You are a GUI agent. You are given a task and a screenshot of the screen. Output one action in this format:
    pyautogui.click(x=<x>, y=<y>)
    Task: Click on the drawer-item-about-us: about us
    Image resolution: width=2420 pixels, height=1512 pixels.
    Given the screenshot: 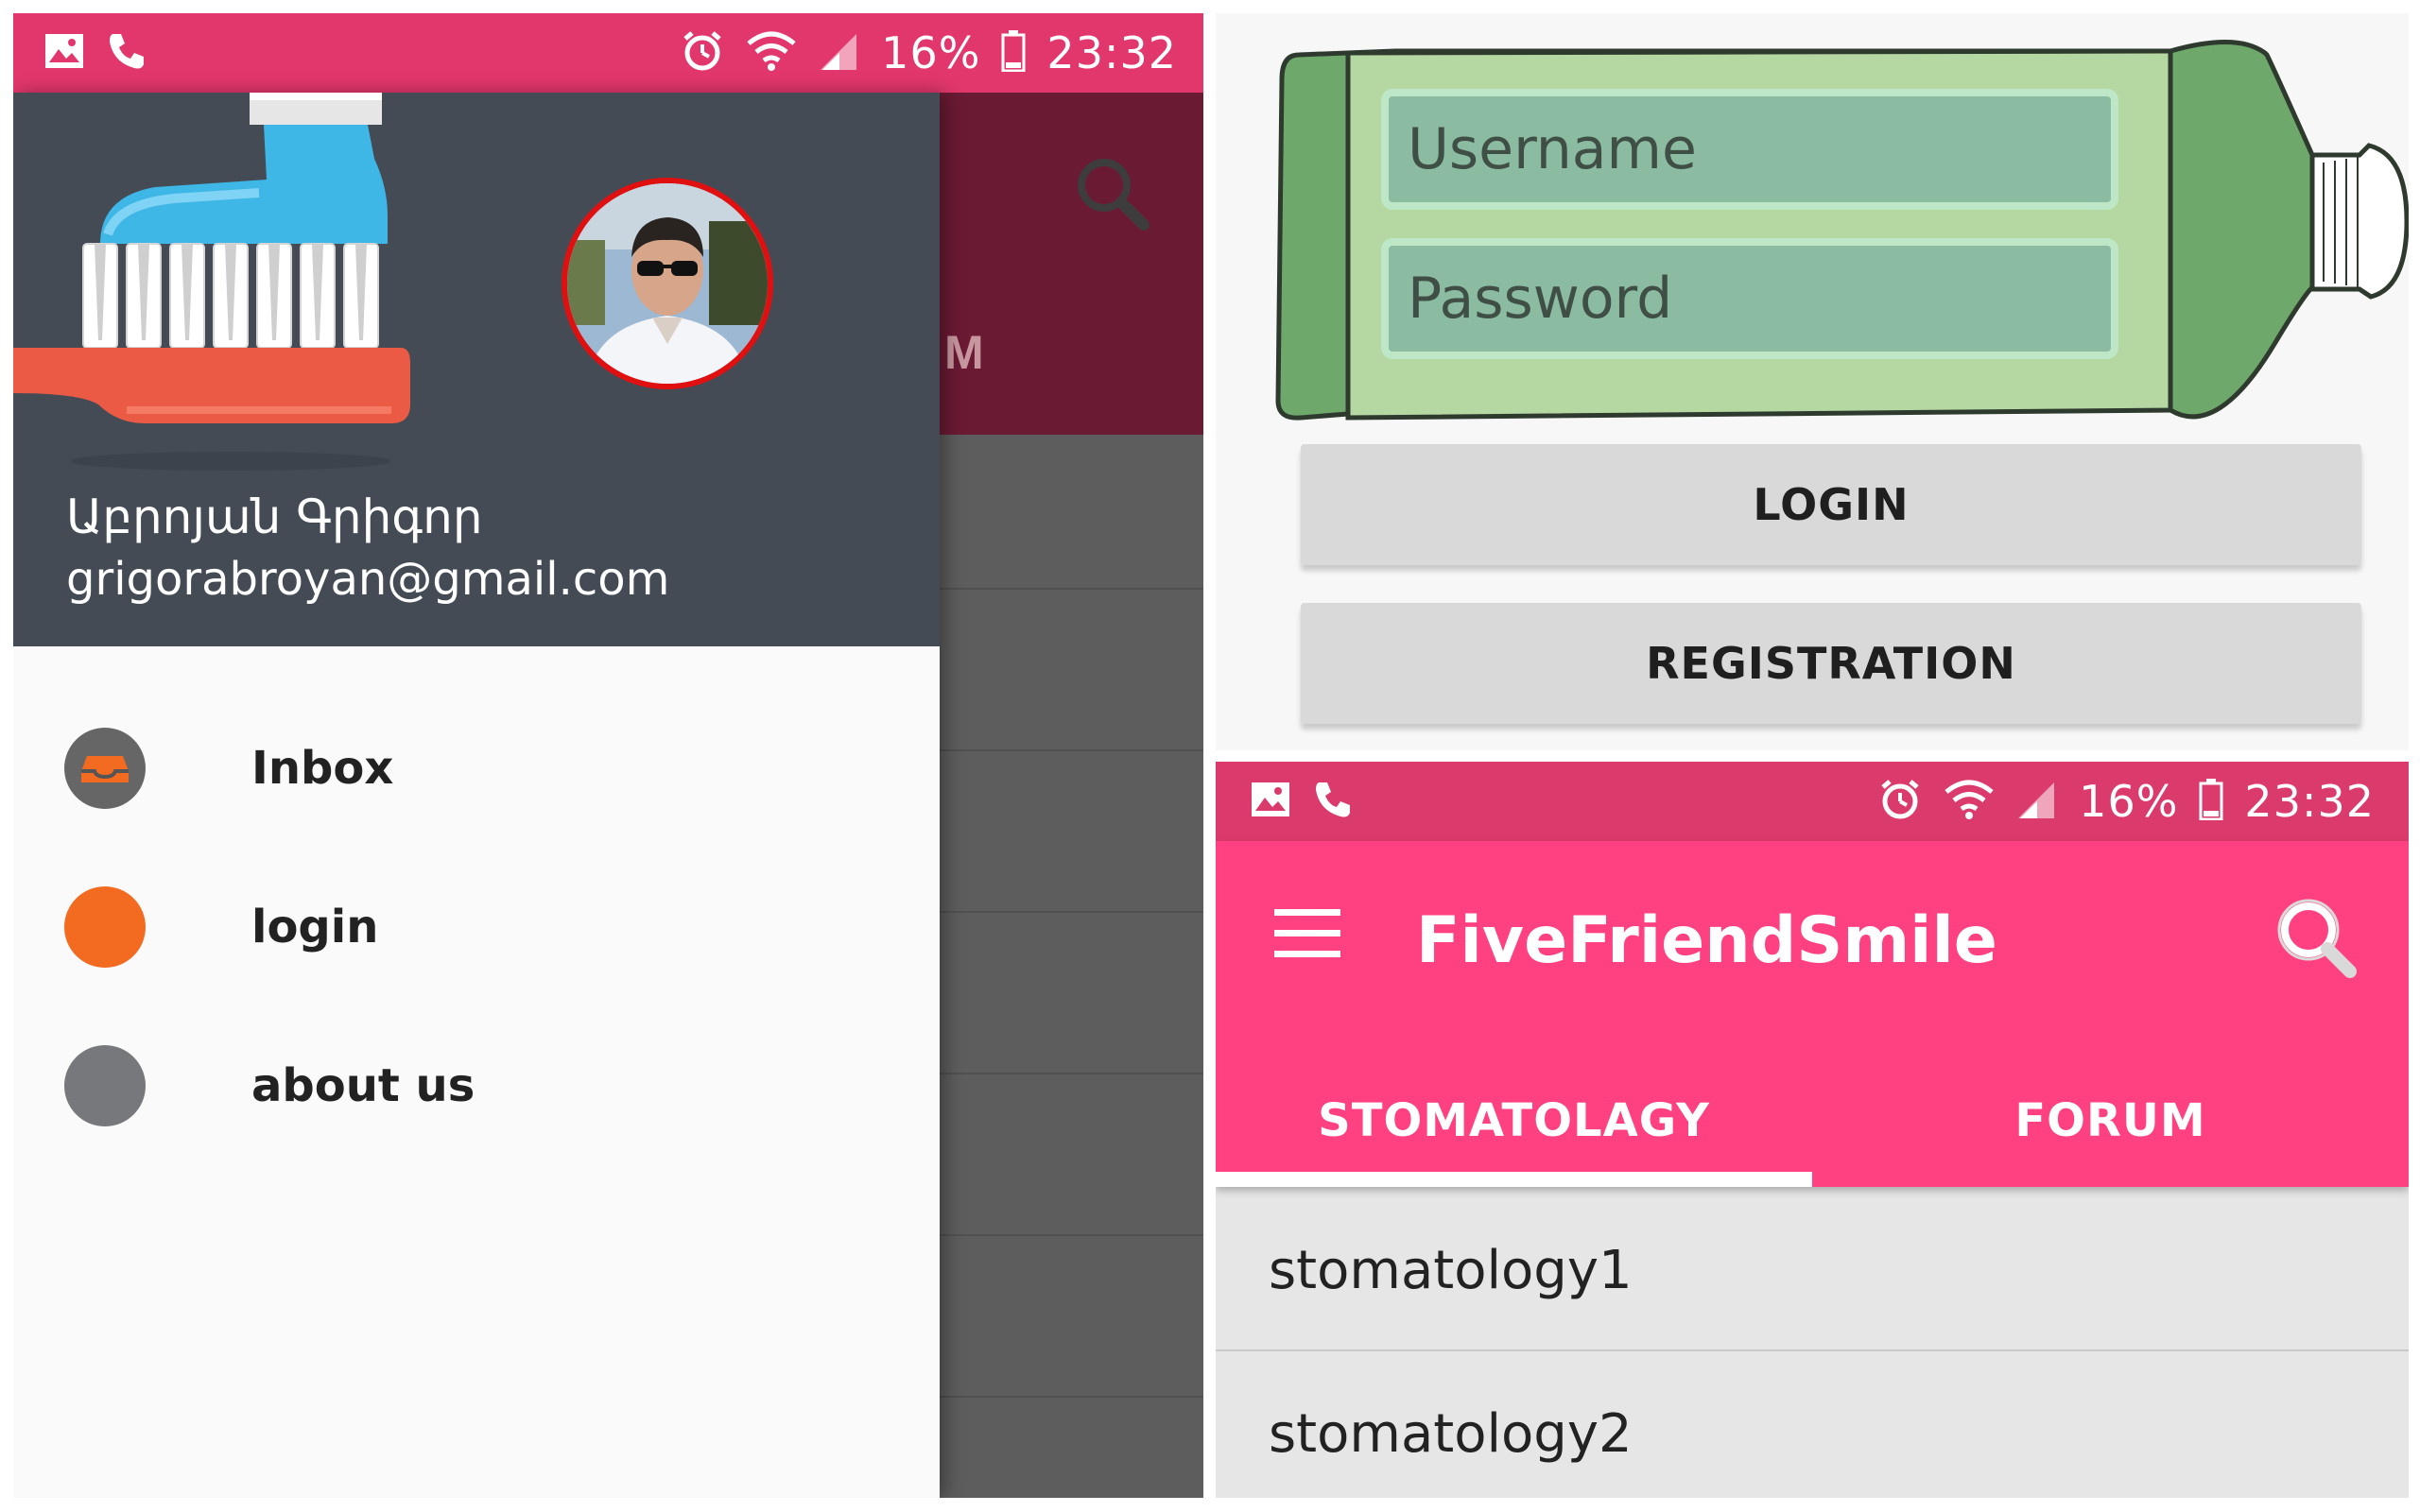 What is the action you would take?
    pyautogui.click(x=476, y=1086)
    